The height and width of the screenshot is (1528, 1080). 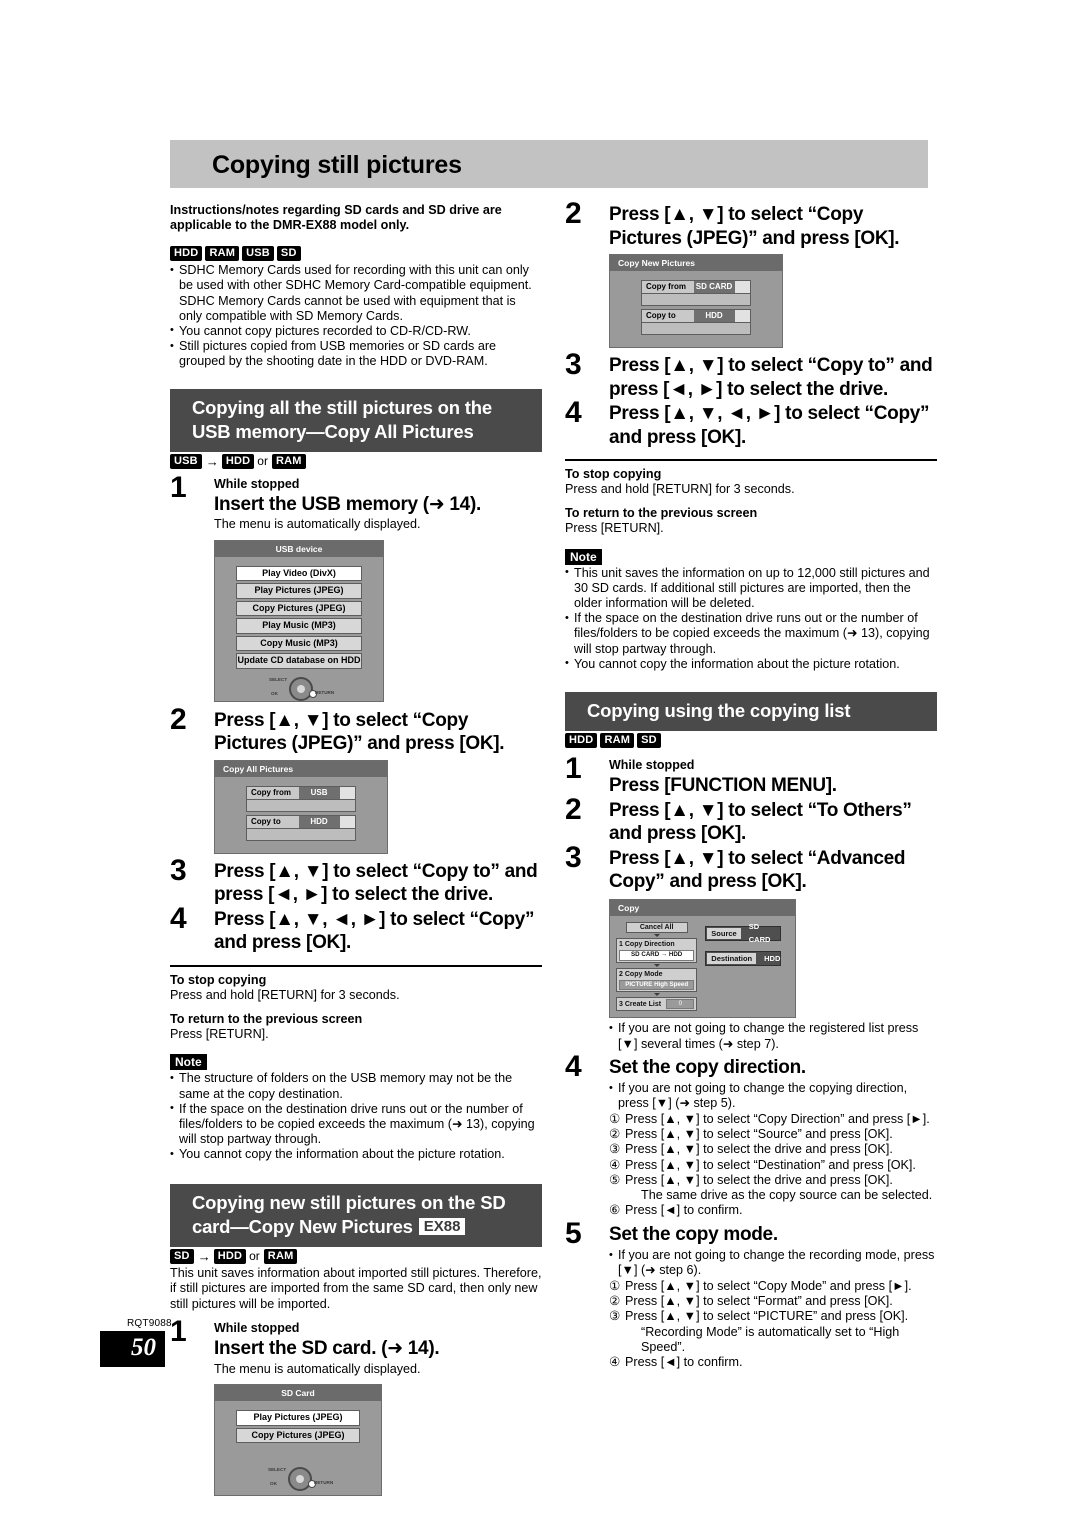 I want to click on cursor-return-label: RETURN, so click(x=325, y=692).